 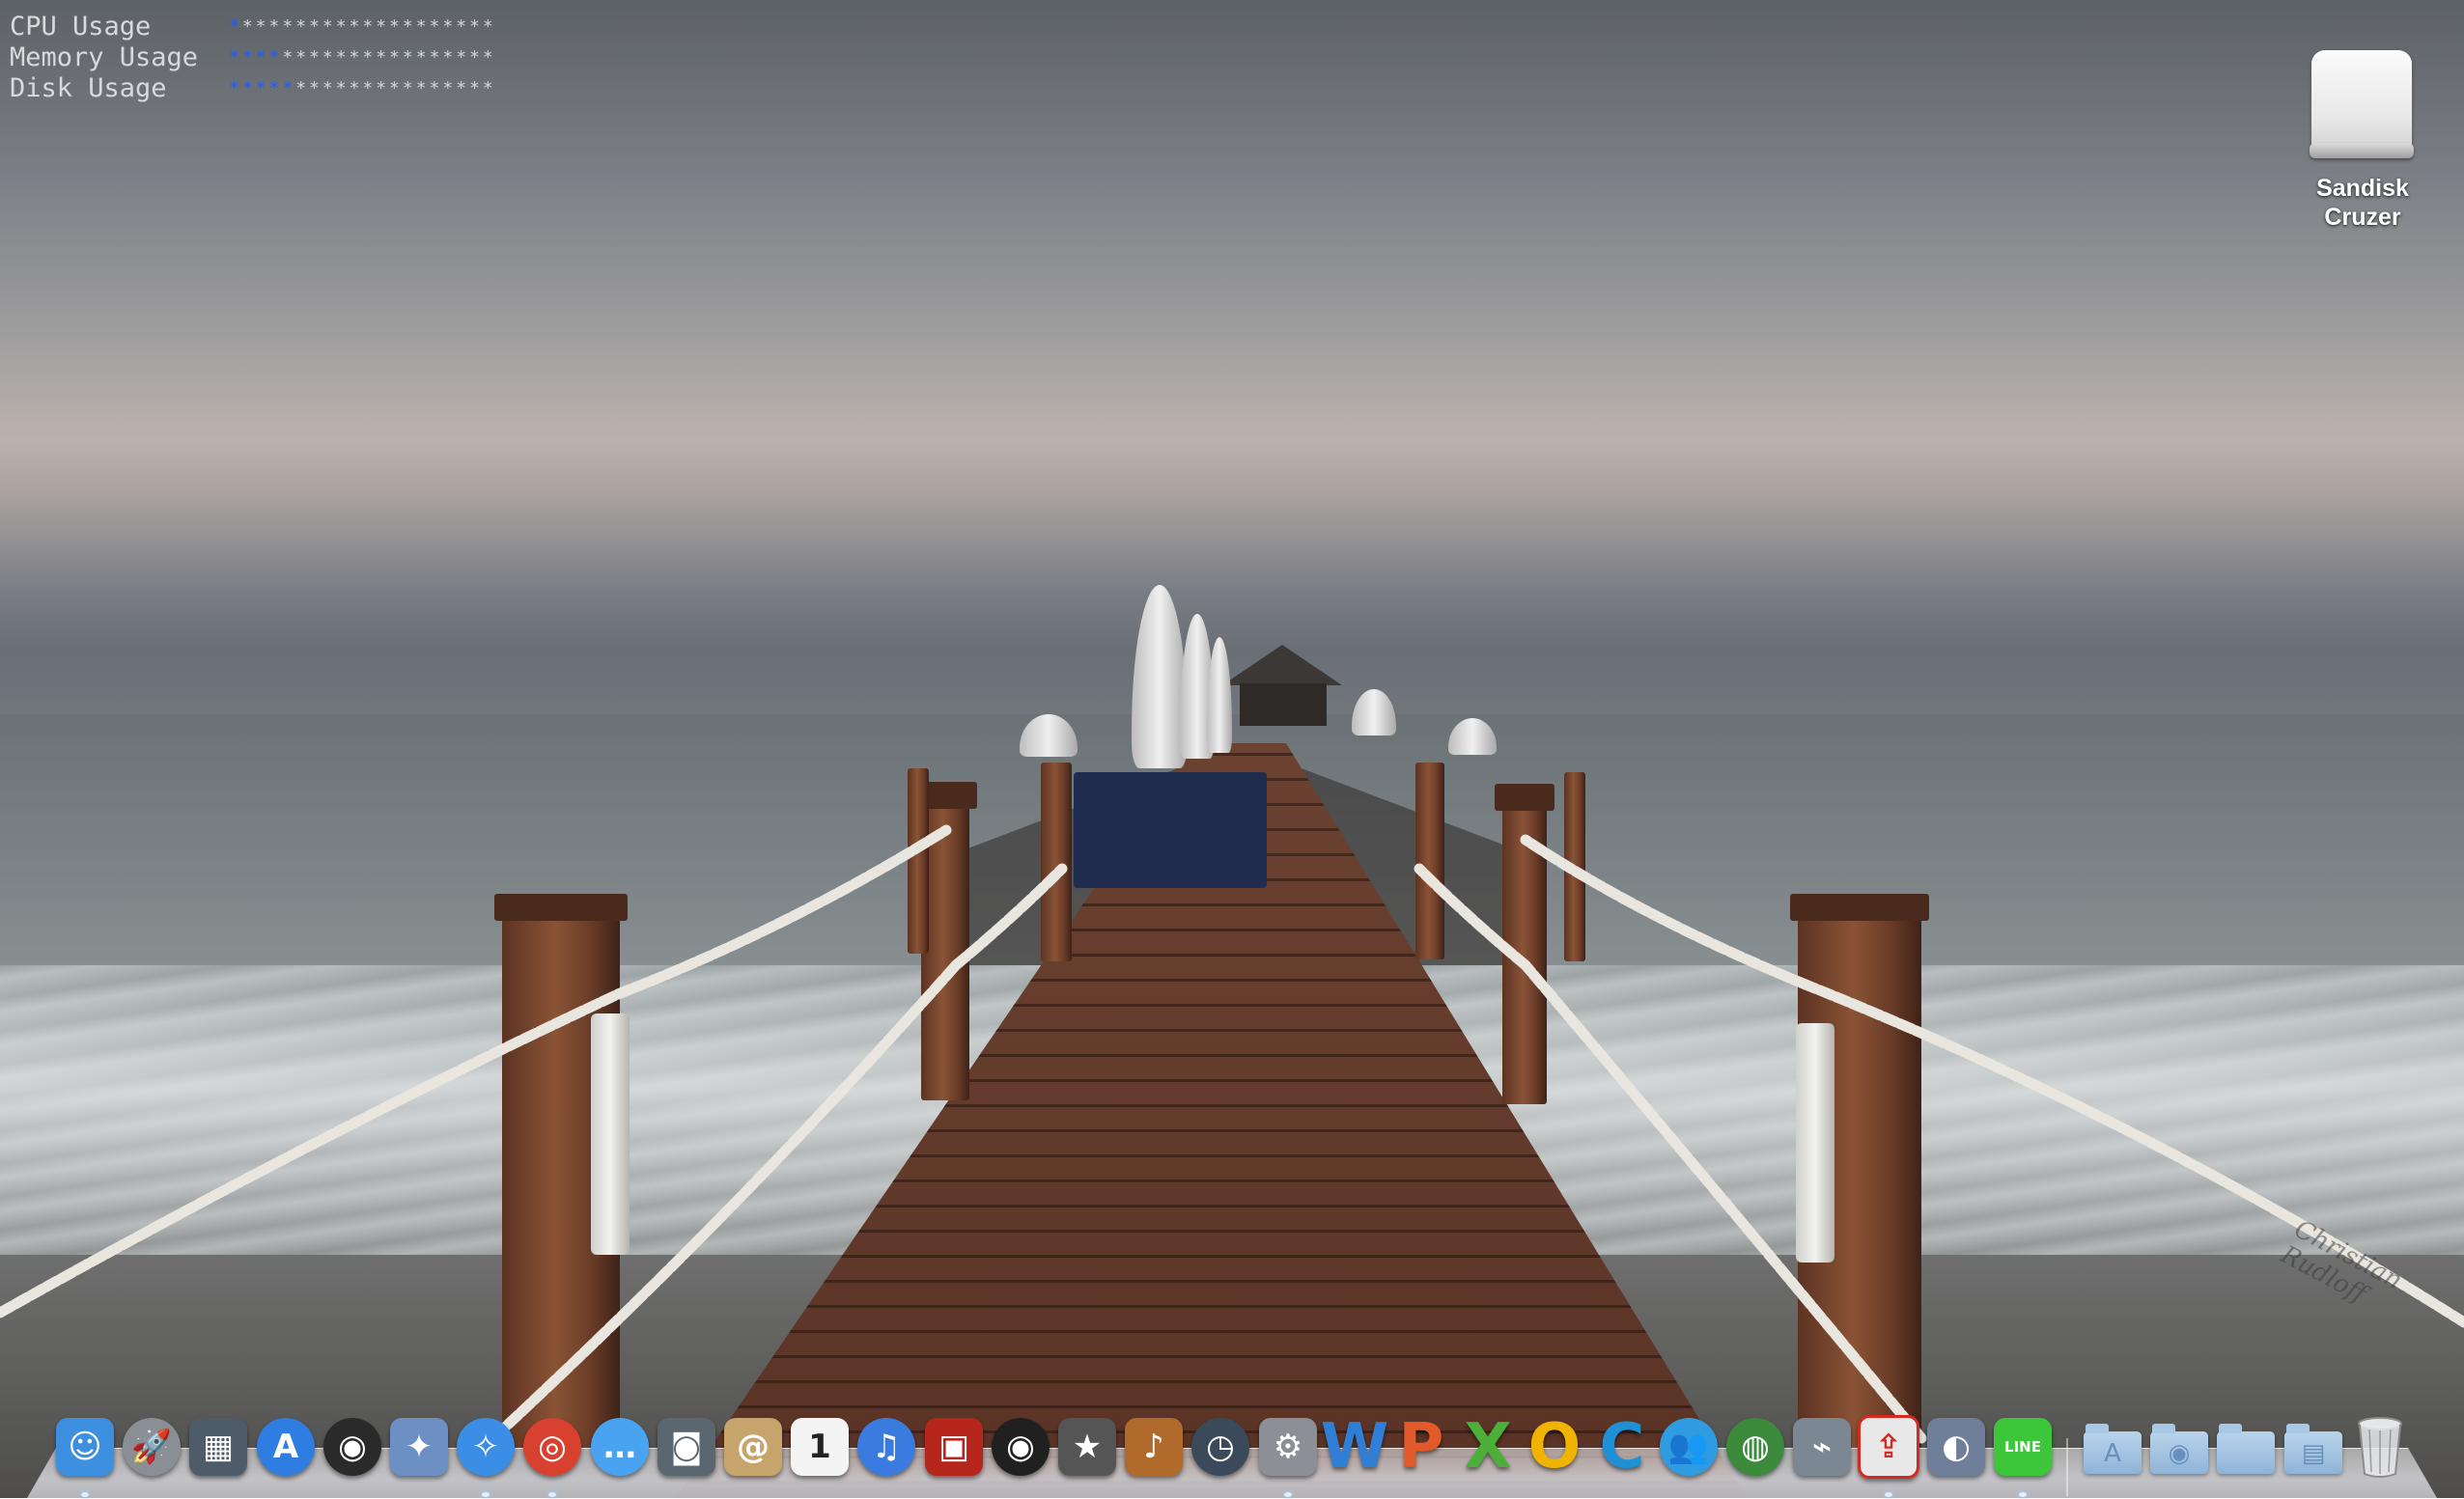 I want to click on powerpoint-icon: P, so click(x=1421, y=1447).